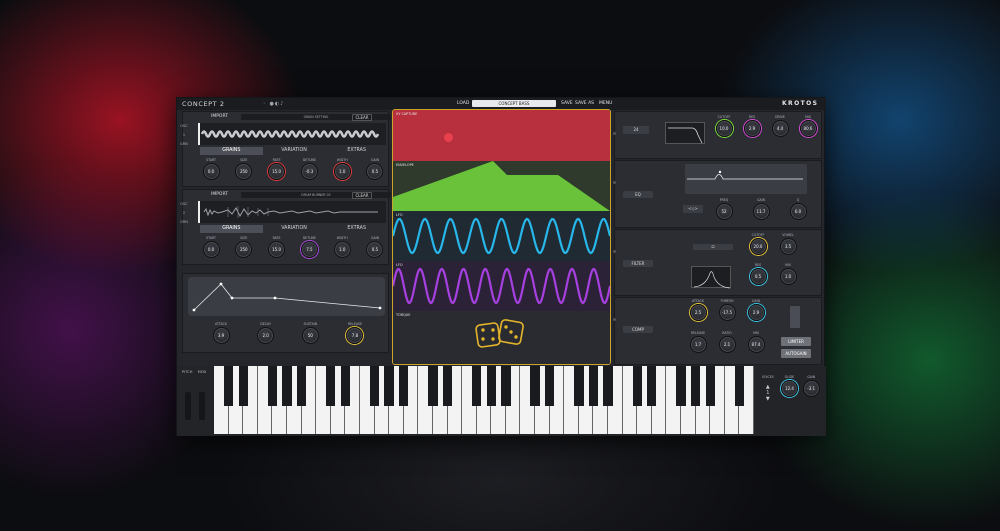 The height and width of the screenshot is (531, 1000). Describe the element at coordinates (796, 353) in the screenshot. I see `autogain-button: AUTOGAIN` at that location.